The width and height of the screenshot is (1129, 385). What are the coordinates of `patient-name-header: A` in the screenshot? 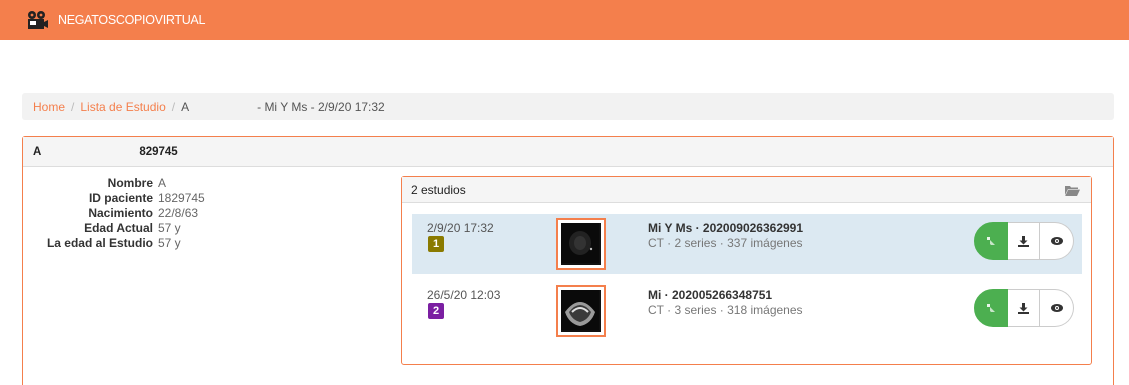 It's located at (37, 151).